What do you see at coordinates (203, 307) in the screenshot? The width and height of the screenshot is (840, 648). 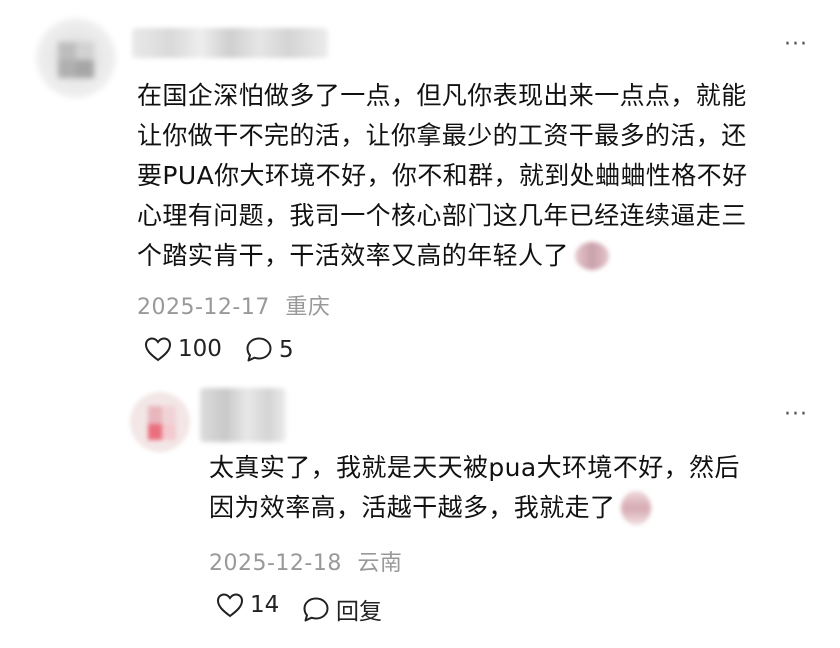 I see `comment-date: 2025-12-17` at bounding box center [203, 307].